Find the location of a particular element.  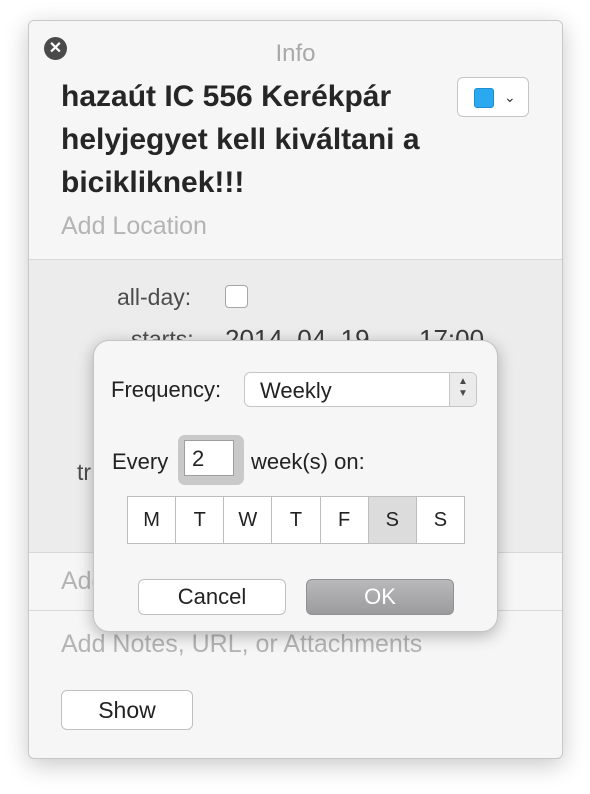

allday-label: all-day: is located at coordinates (154, 297).